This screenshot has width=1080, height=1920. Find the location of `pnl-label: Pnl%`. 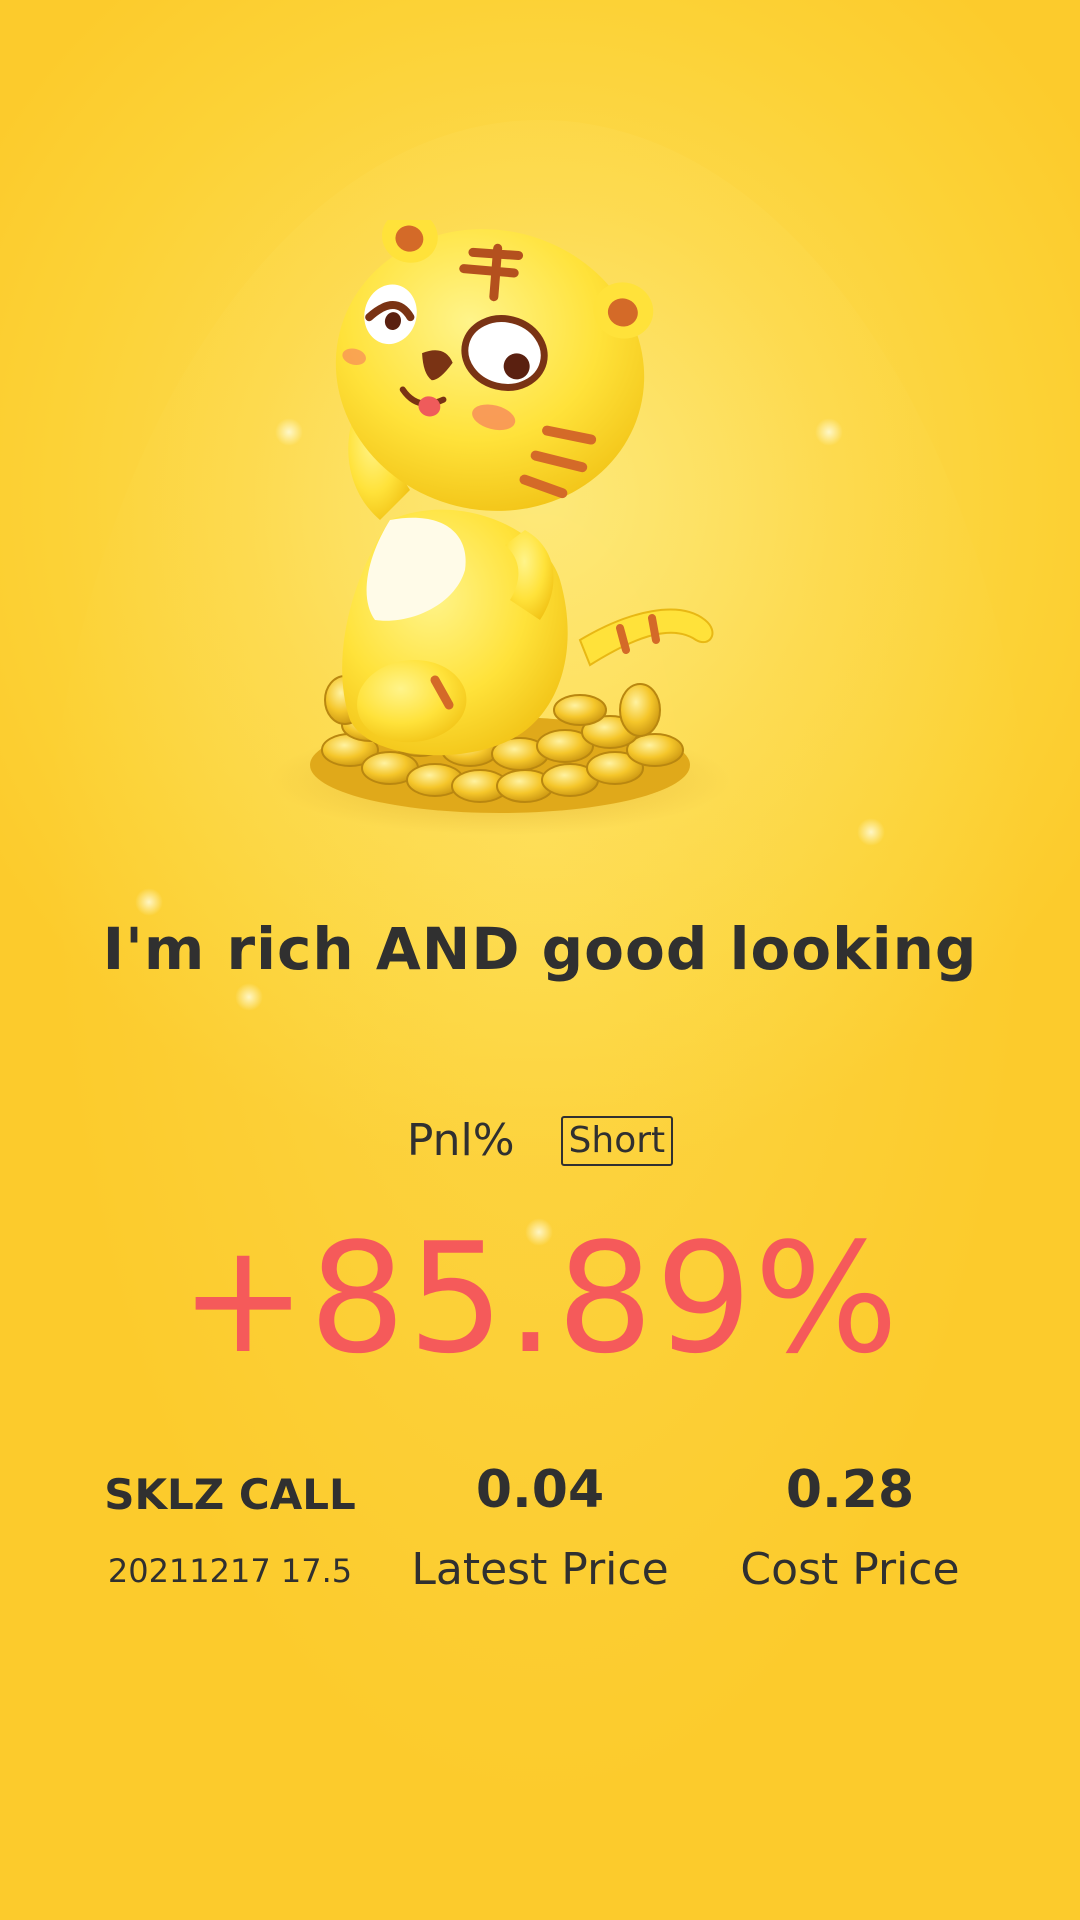

pnl-label: Pnl% is located at coordinates (460, 1140).